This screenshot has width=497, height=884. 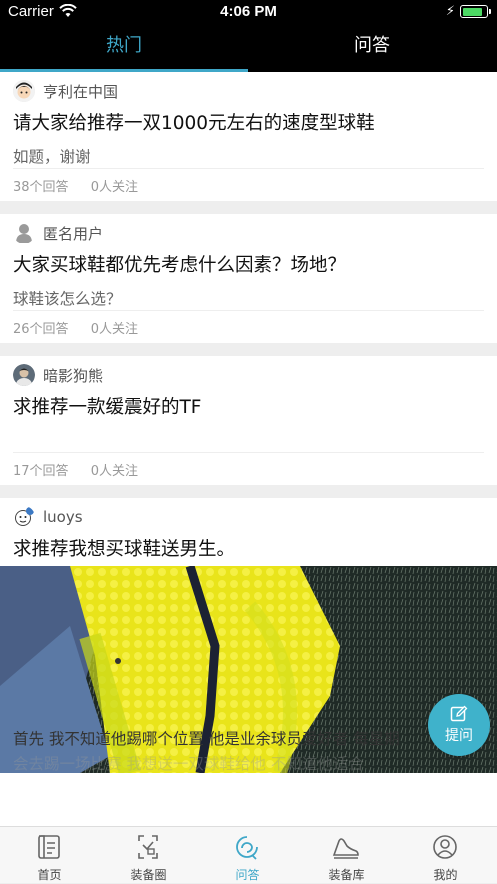 What do you see at coordinates (148, 875) in the screenshot?
I see `nav-label: 装备圈` at bounding box center [148, 875].